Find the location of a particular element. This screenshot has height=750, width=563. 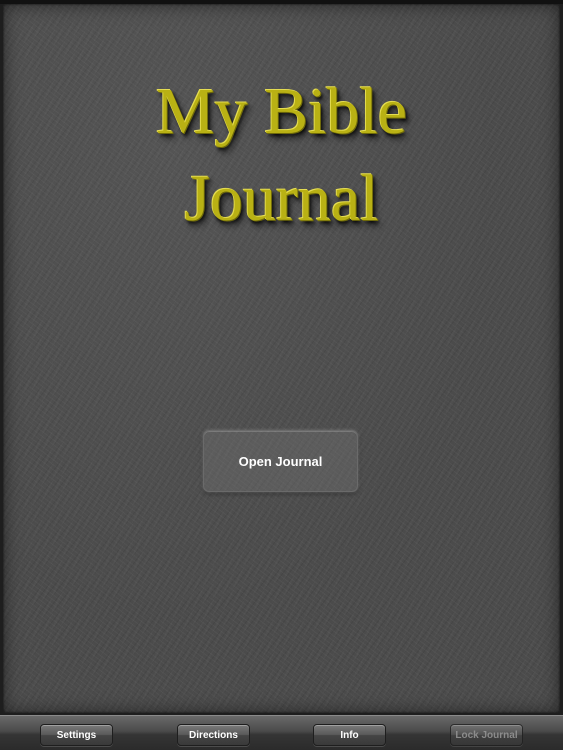

info-button: Info is located at coordinates (349, 735).